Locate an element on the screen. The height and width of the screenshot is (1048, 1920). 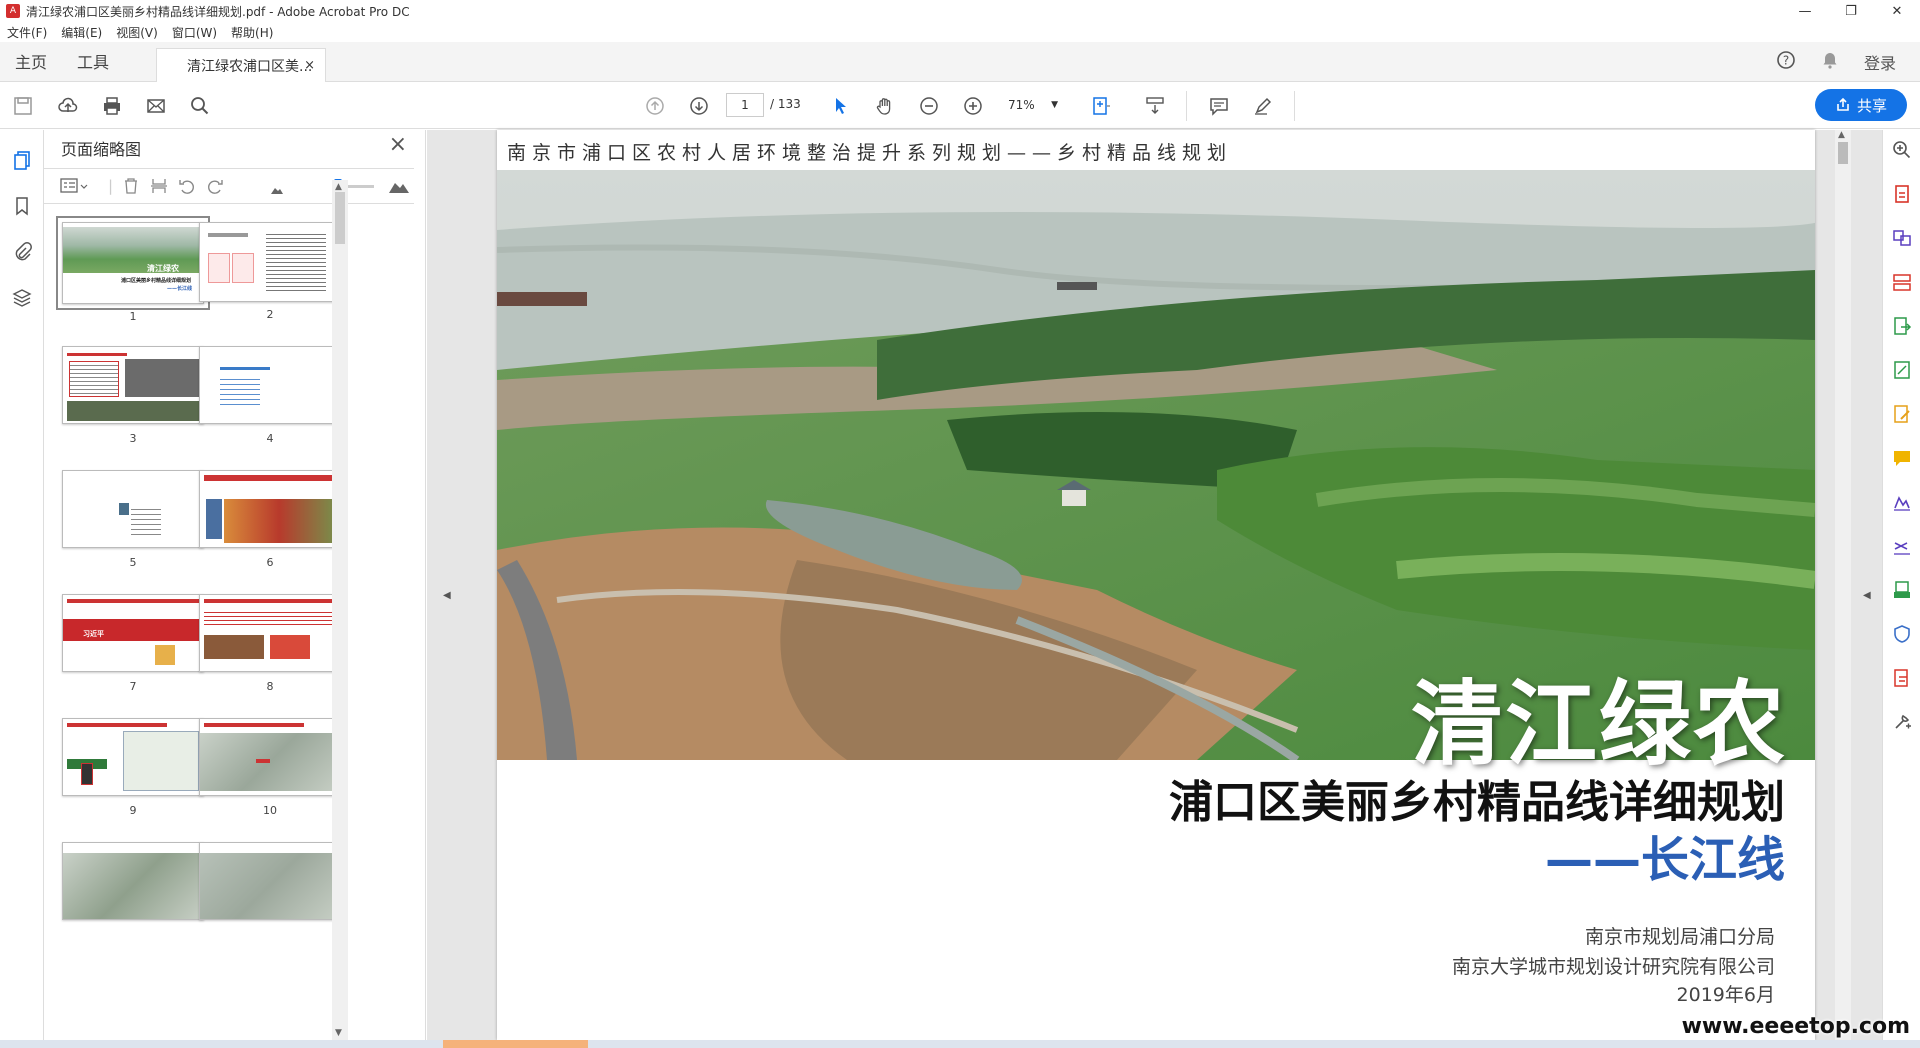
highlight-pen-icon is located at coordinates (1263, 106).